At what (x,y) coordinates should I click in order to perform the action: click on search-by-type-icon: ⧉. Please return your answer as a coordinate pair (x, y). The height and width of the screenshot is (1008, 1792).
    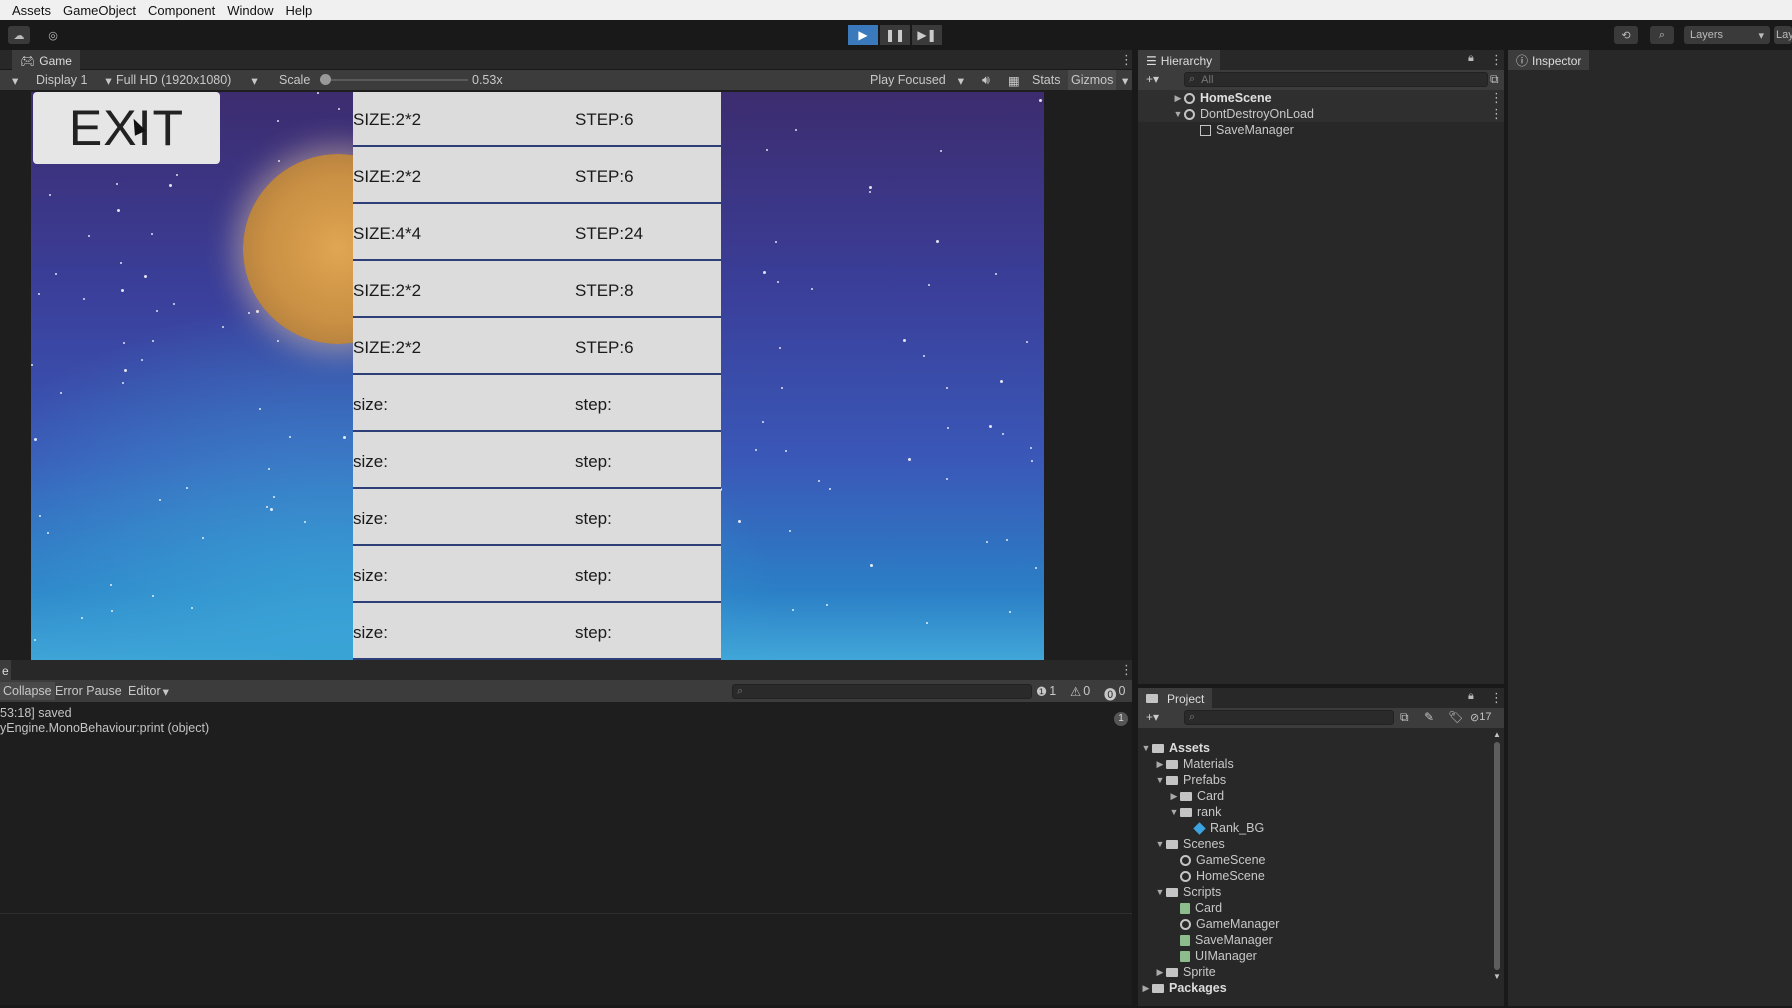
    Looking at the image, I should click on (1404, 717).